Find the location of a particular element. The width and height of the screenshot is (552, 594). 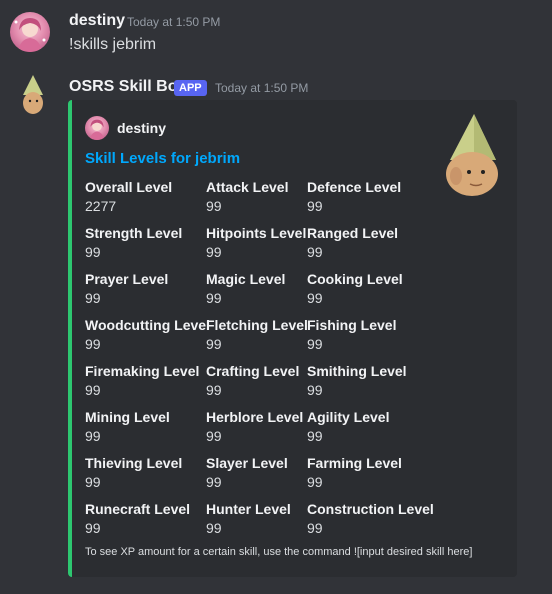

skill-field: Smithing Level 99 is located at coordinates (369, 381).